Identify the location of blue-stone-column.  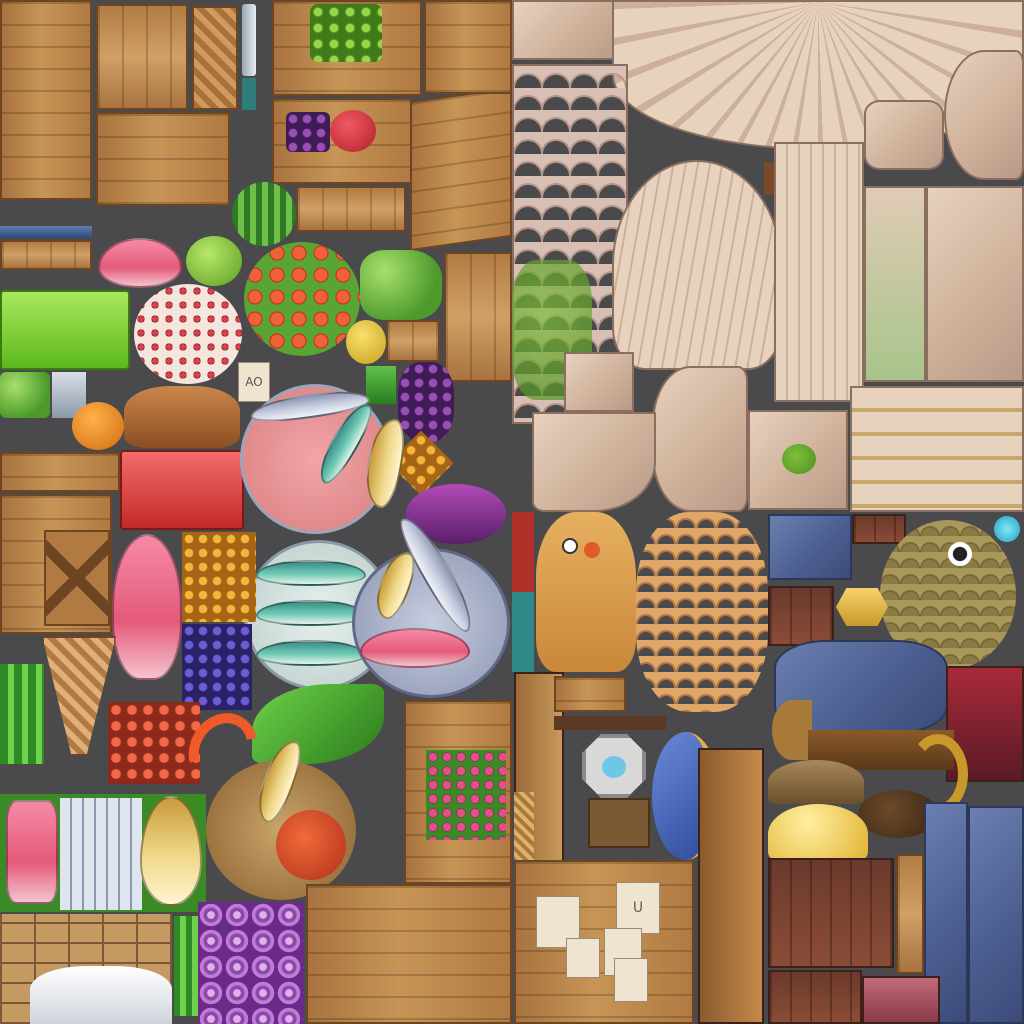
(996, 915).